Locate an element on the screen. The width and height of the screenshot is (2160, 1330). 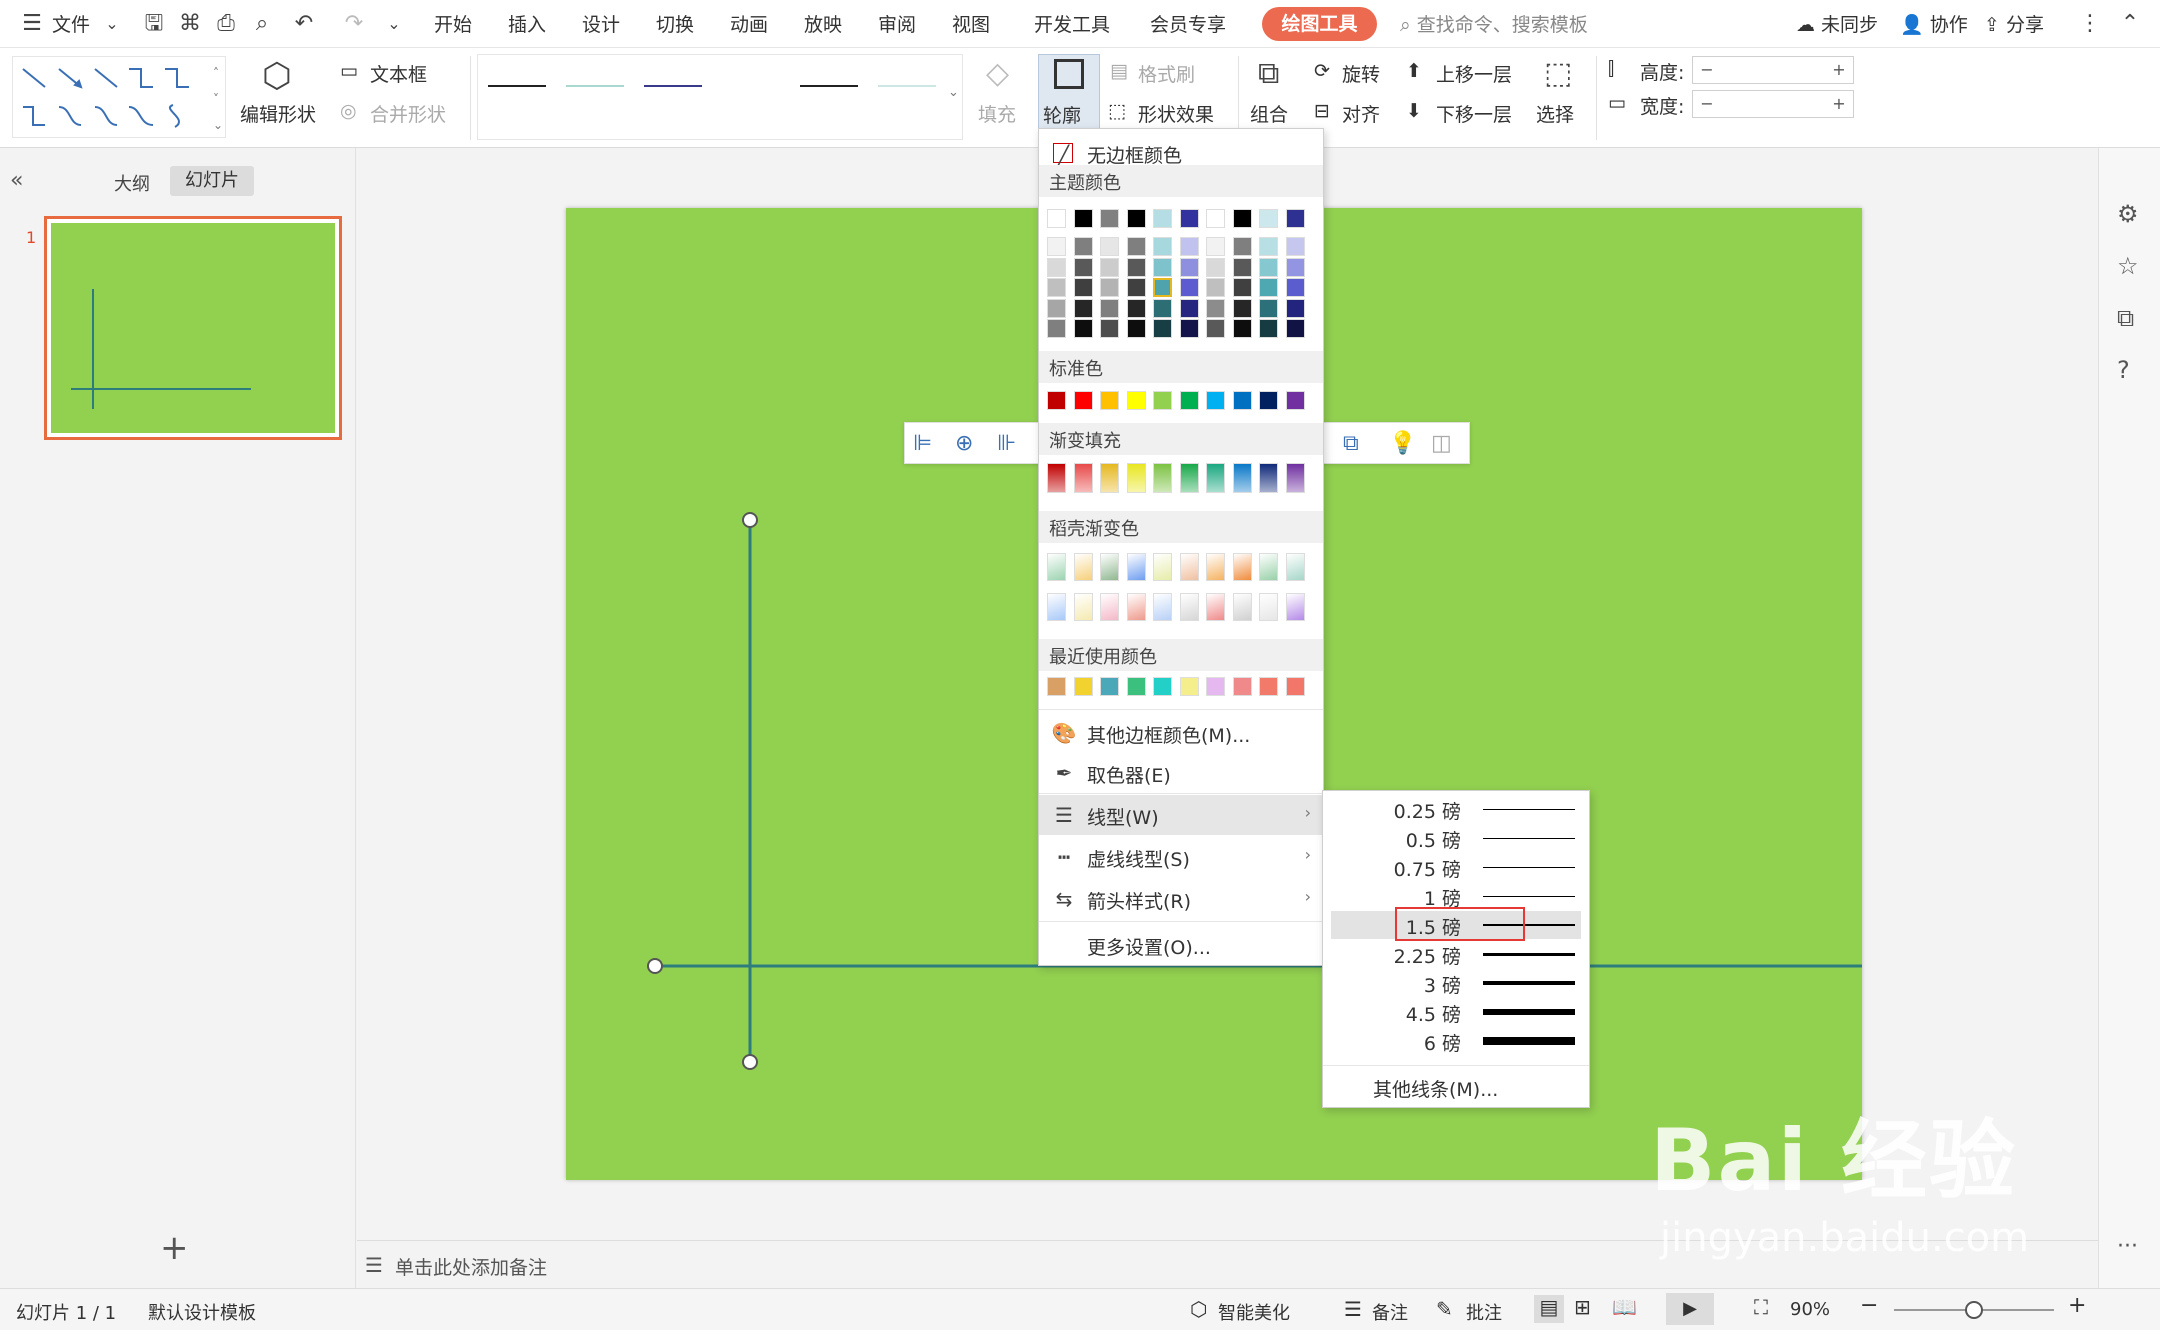
collaborate-button: 👤 协作 is located at coordinates (1934, 23).